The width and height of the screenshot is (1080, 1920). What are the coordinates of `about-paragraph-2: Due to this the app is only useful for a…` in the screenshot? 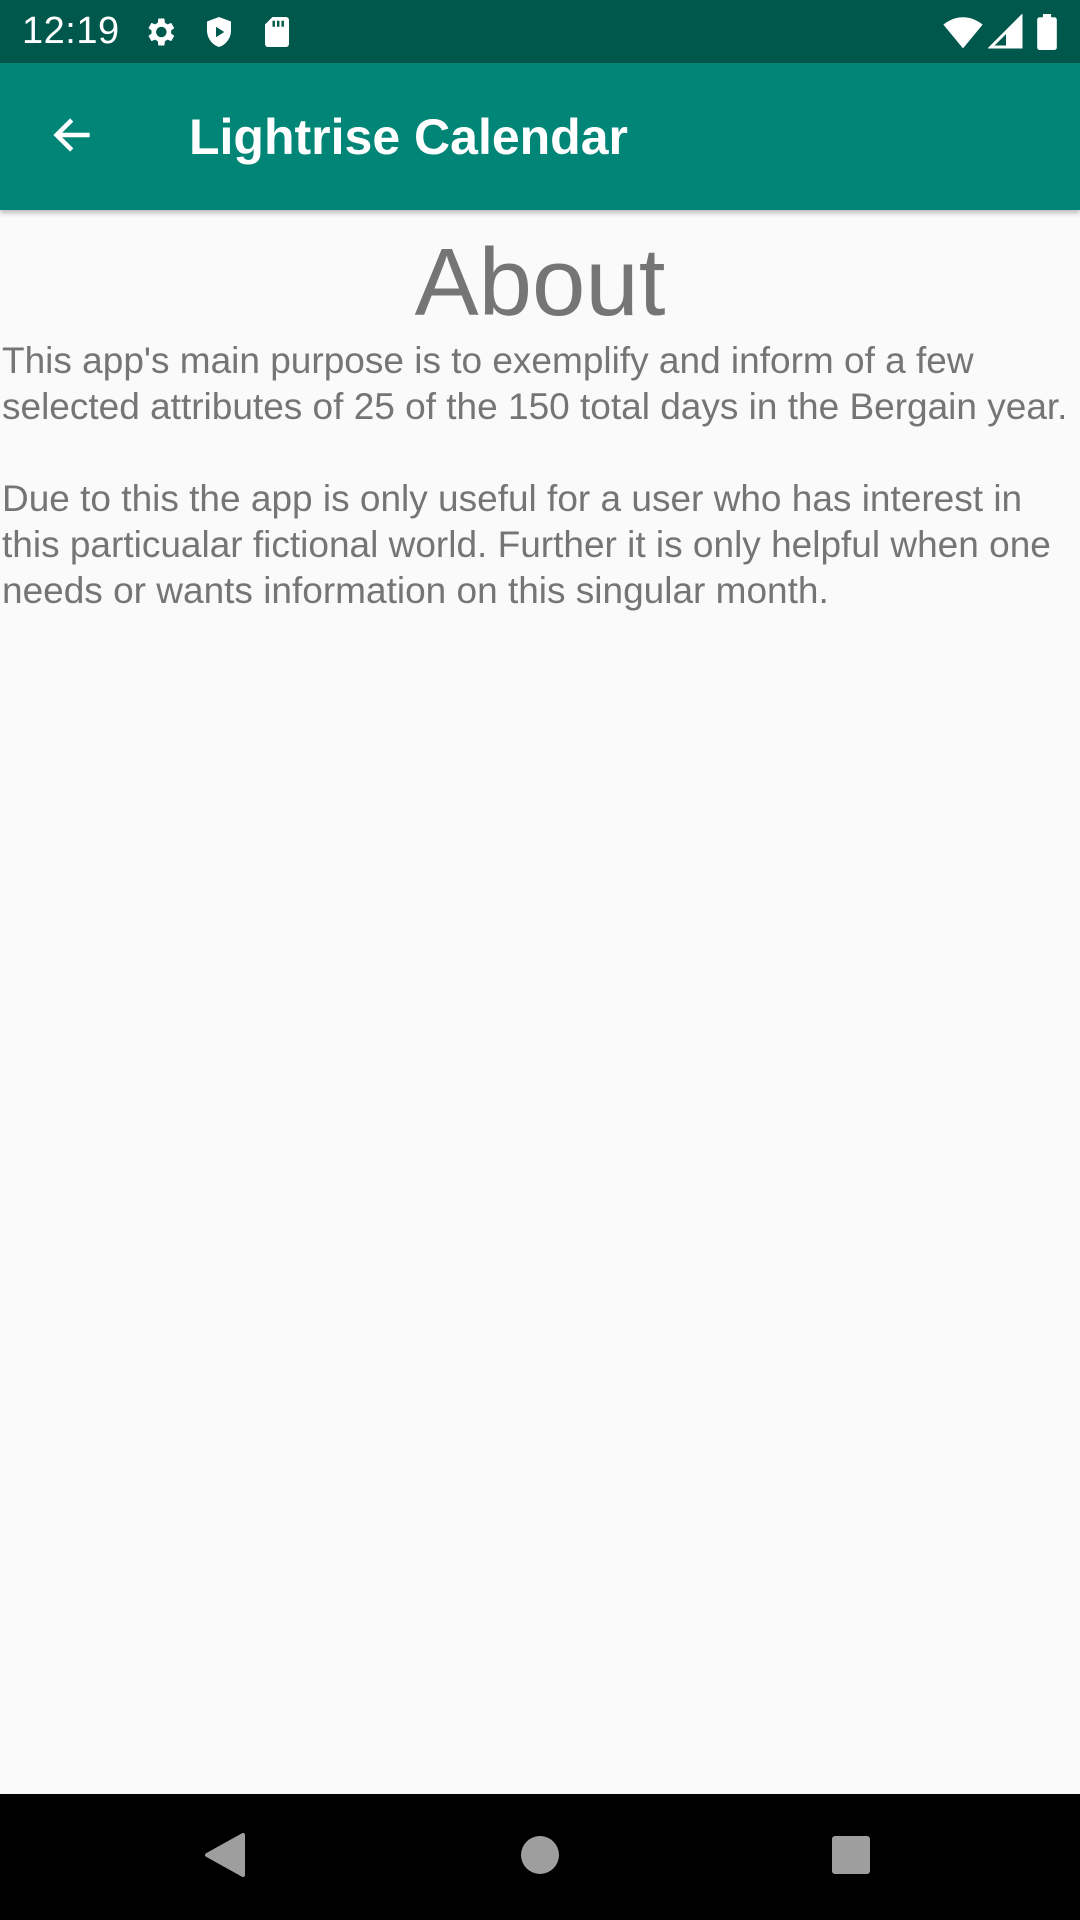 It's located at (526, 544).